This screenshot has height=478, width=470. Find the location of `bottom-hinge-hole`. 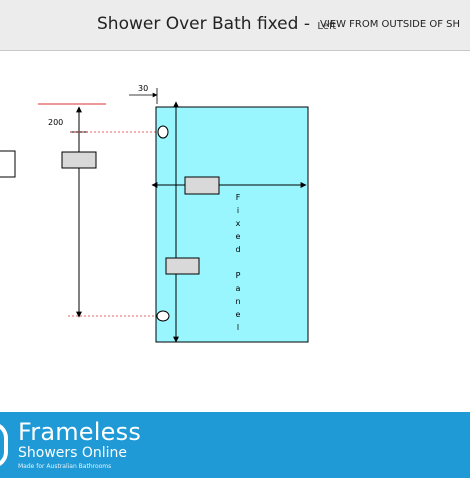

bottom-hinge-hole is located at coordinates (163, 316).